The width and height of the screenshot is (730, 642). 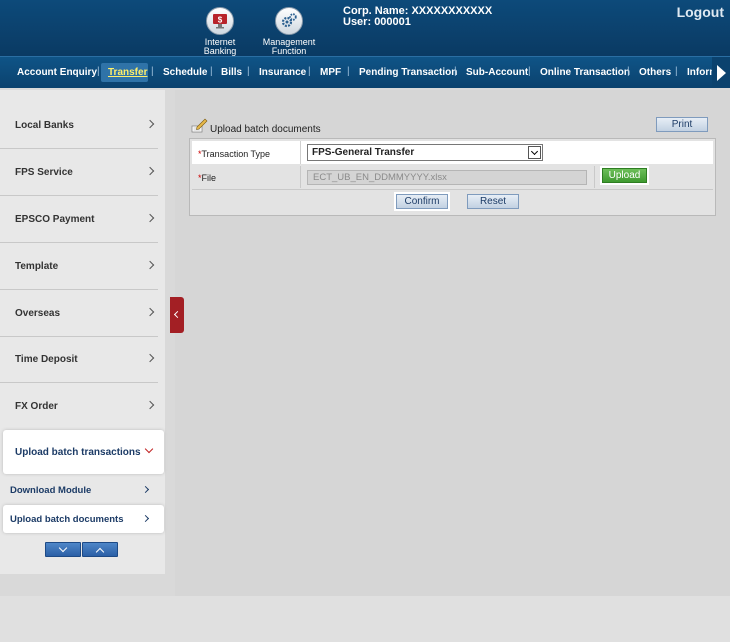 I want to click on file-label-text: File, so click(x=209, y=178).